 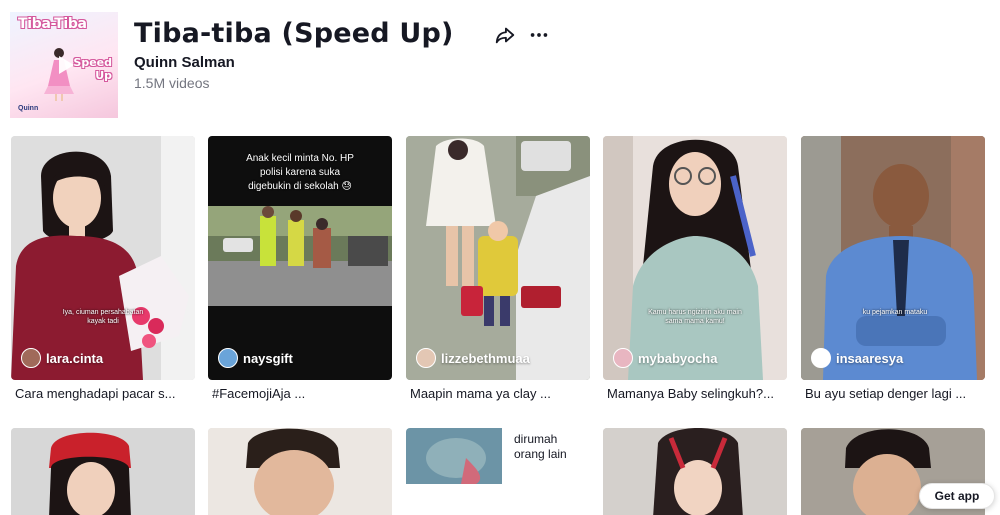 I want to click on cover-logo: Quinn, so click(x=28, y=108).